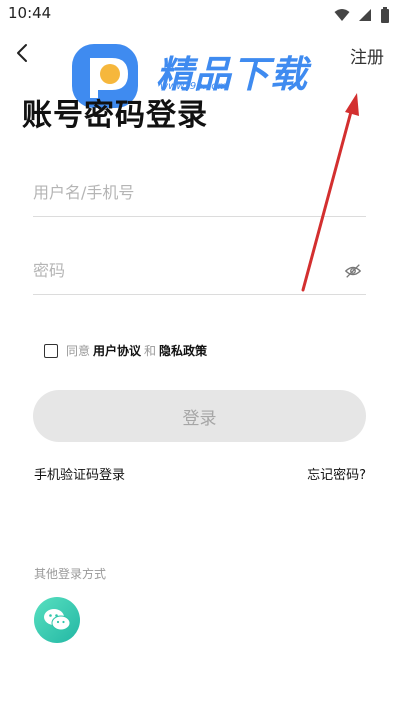 The image size is (400, 712). I want to click on other-login-title: 其他登录方式, so click(70, 574).